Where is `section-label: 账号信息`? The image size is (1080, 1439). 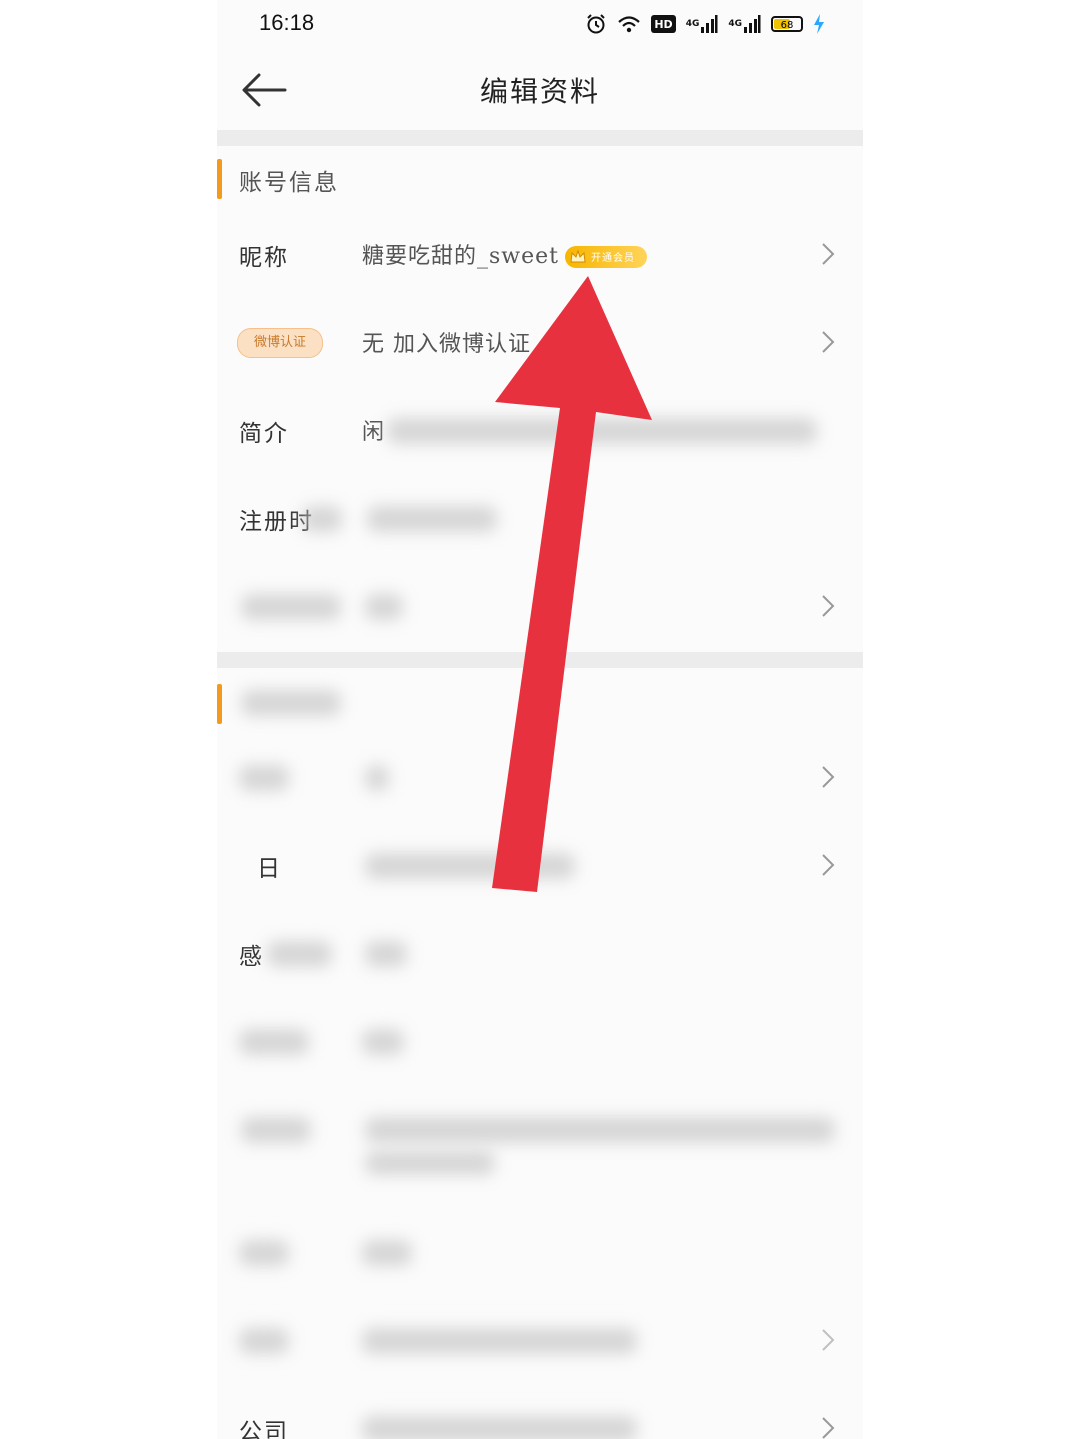
section-label: 账号信息 is located at coordinates (289, 183).